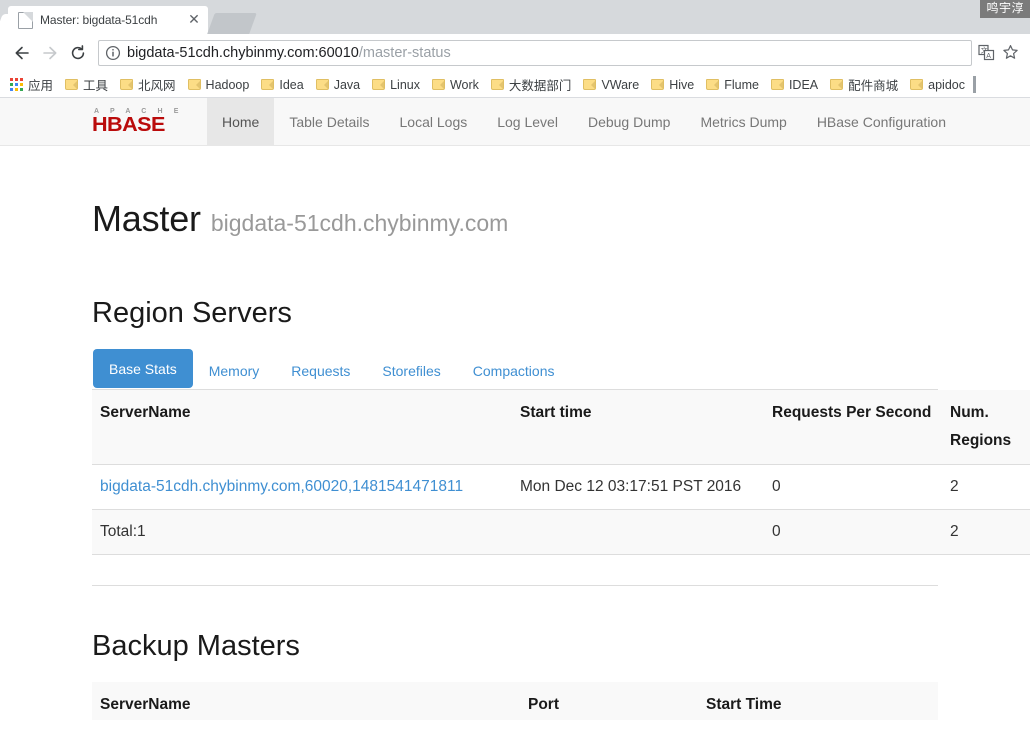 The height and width of the screenshot is (756, 1030). What do you see at coordinates (25, 20) in the screenshot?
I see `page-favicon-icon` at bounding box center [25, 20].